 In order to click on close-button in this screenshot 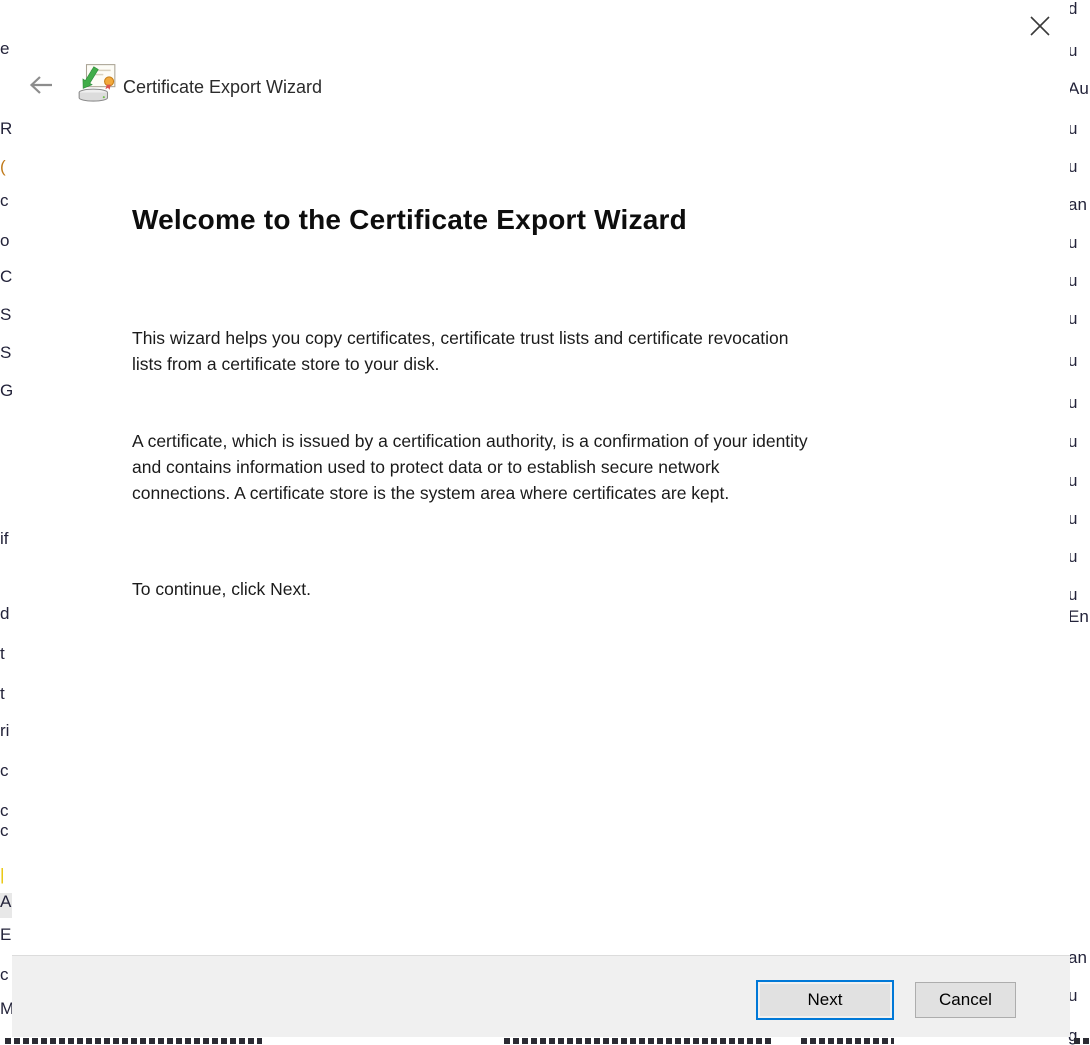, I will do `click(1040, 26)`.